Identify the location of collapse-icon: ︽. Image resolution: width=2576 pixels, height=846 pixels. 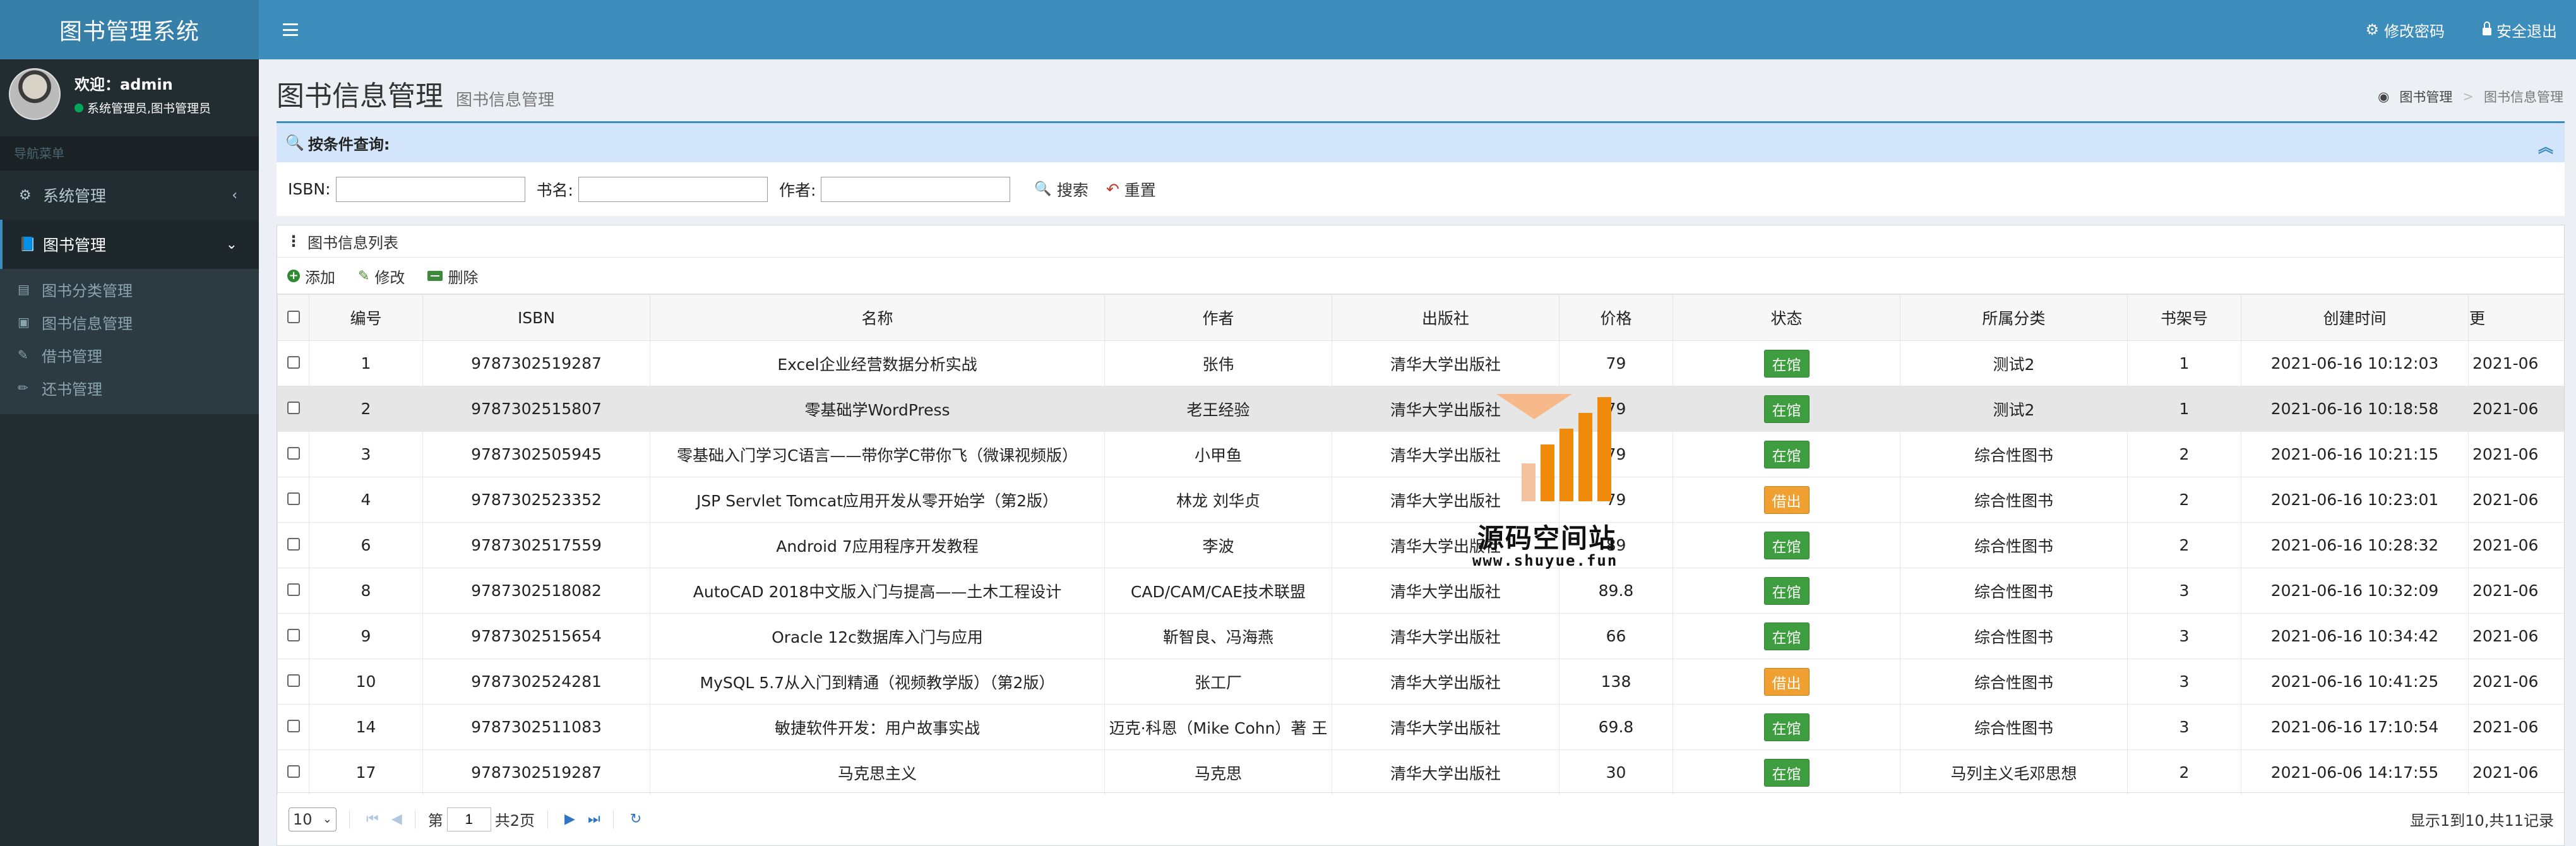
(2545, 145).